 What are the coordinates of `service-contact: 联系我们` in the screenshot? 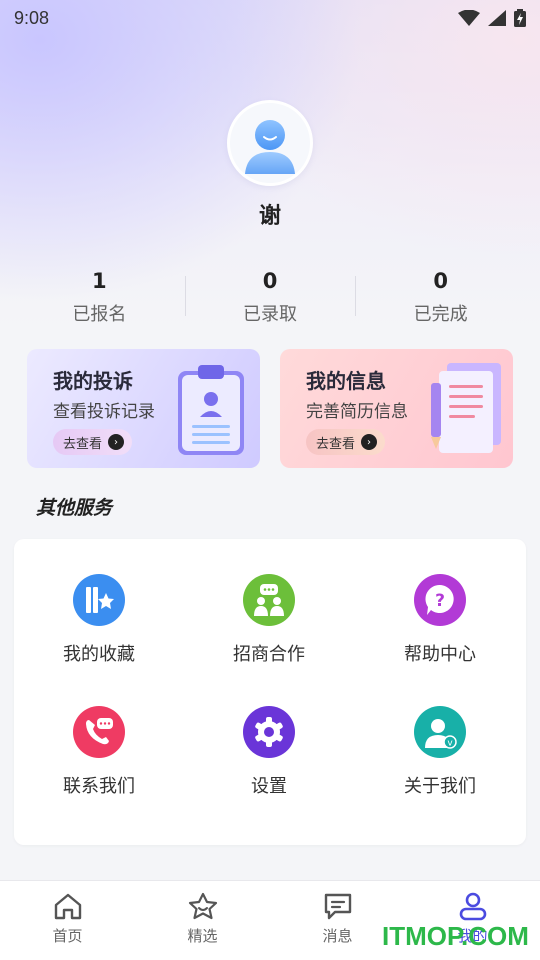 It's located at (99, 752).